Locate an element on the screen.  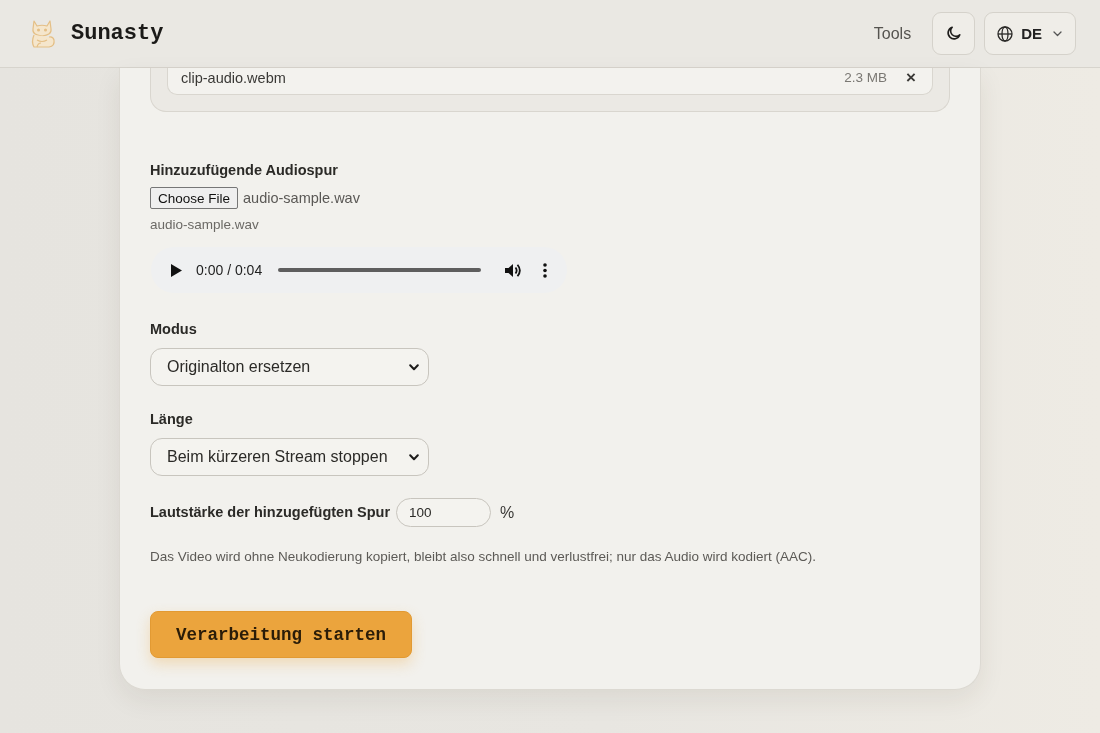
volume-icon is located at coordinates (513, 270).